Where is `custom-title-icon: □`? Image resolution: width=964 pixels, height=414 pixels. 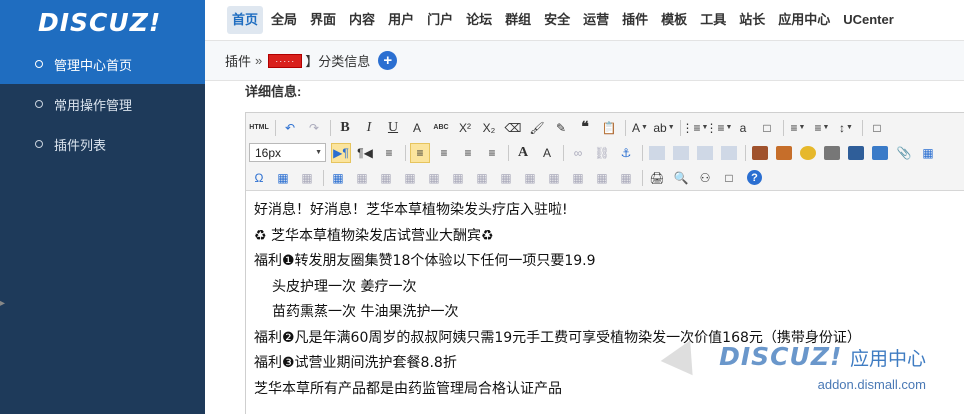 custom-title-icon: □ is located at coordinates (877, 128).